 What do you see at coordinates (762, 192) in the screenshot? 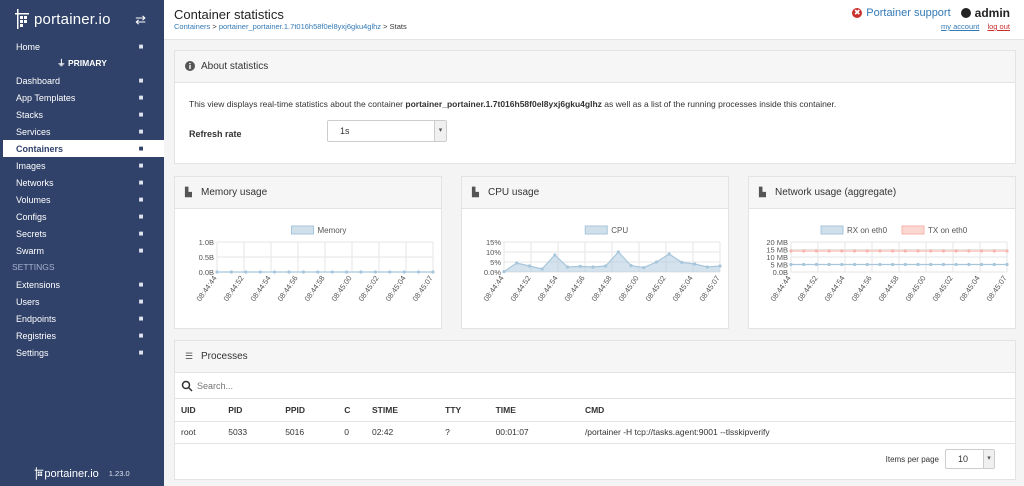
I see `area-chart-icon: ▙` at bounding box center [762, 192].